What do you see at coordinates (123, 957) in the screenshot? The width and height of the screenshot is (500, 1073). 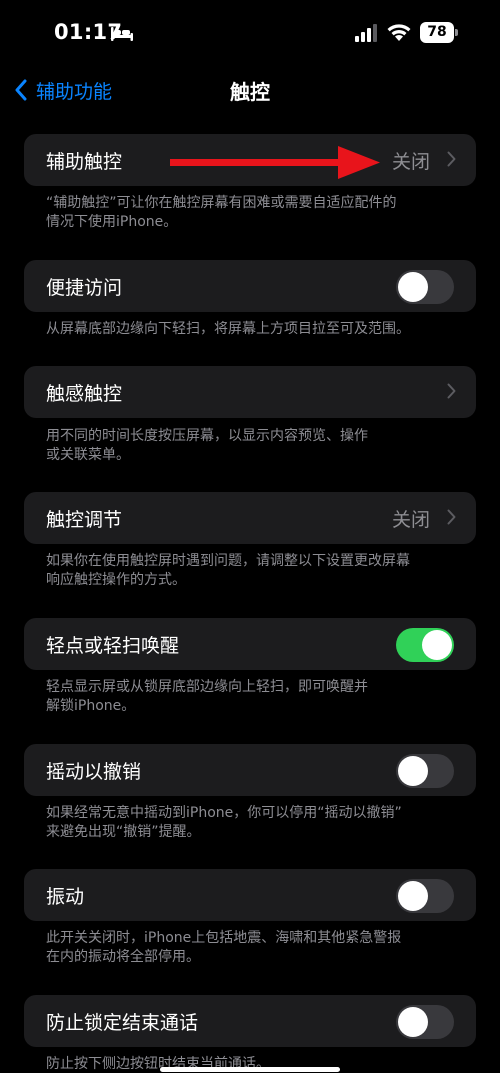 I see `footnote-line: 在内的振动将全部停用。` at bounding box center [123, 957].